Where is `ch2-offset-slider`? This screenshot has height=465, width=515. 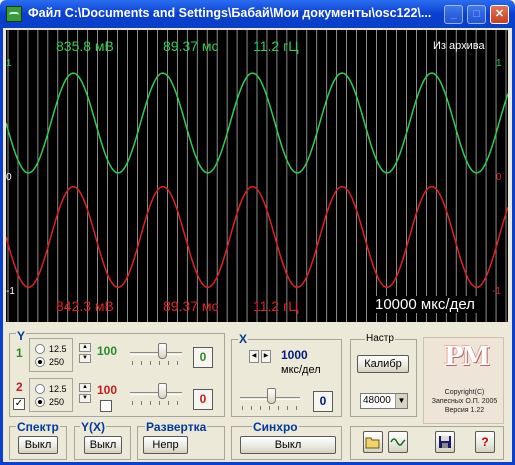 ch2-offset-slider is located at coordinates (162, 391).